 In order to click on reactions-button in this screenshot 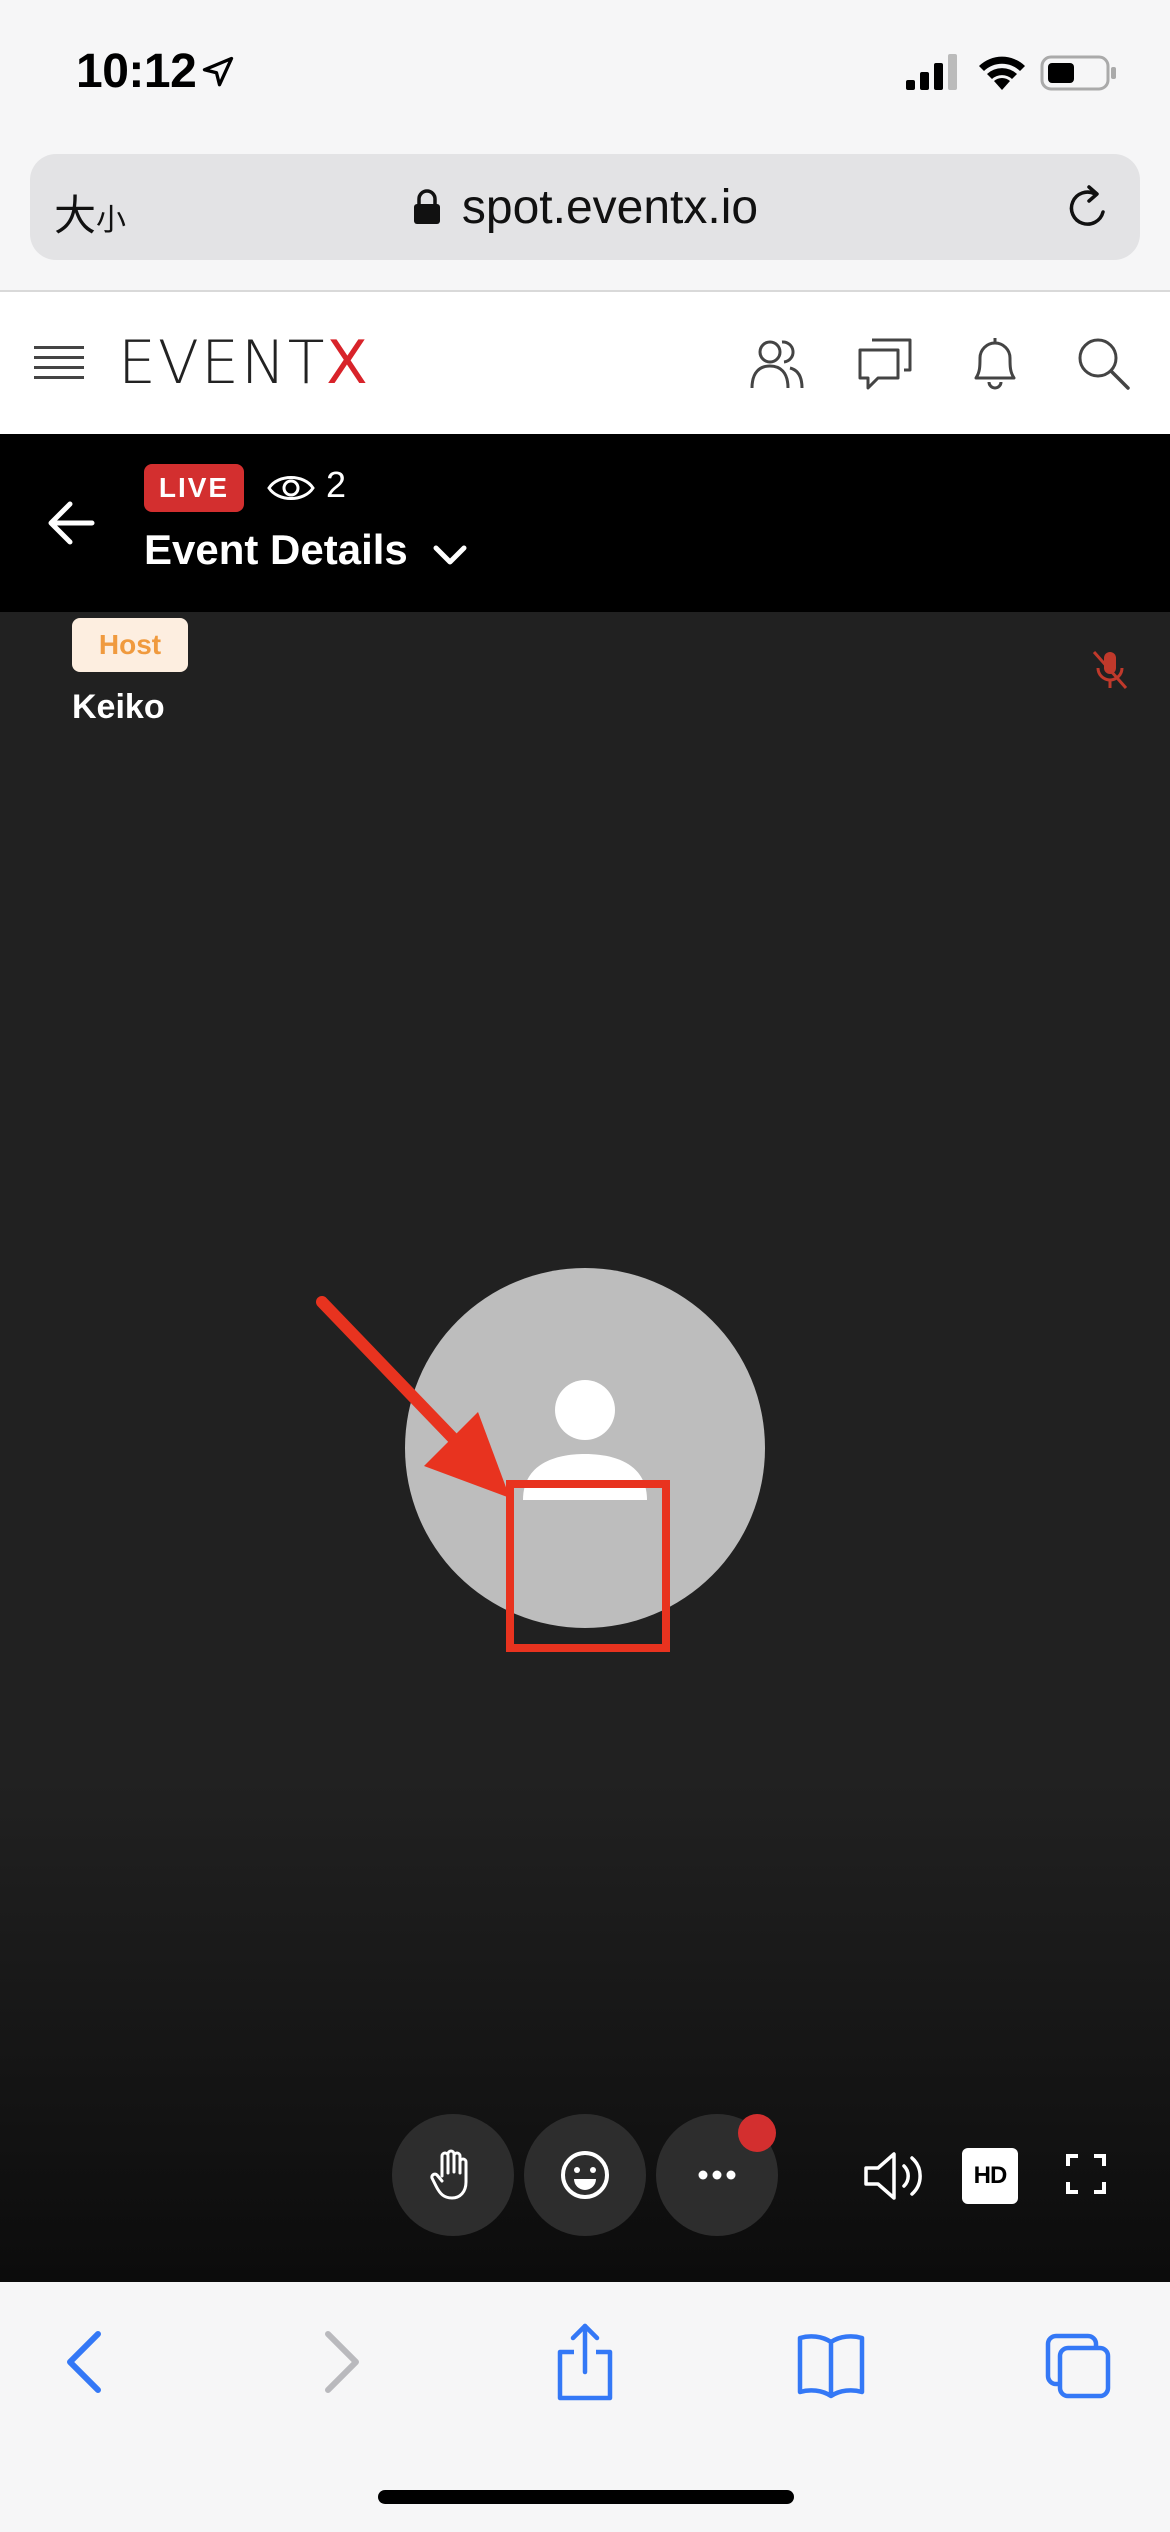, I will do `click(585, 2175)`.